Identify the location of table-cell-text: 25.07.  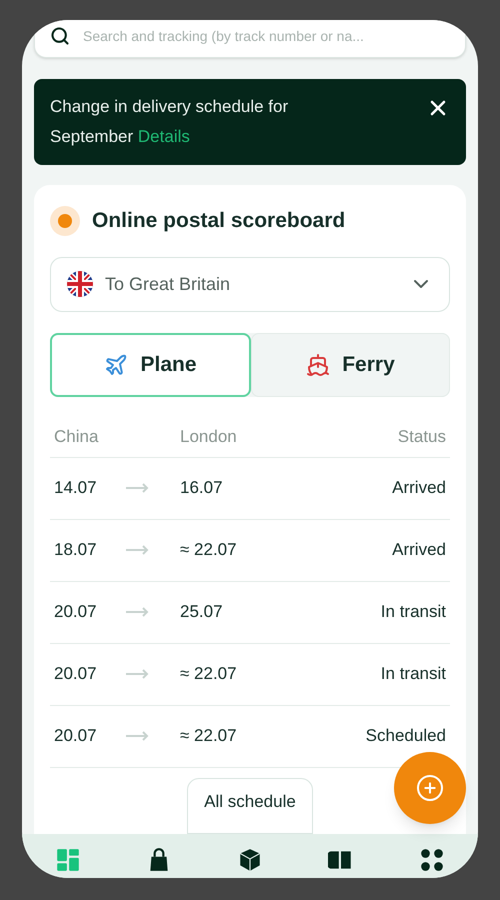
(202, 612).